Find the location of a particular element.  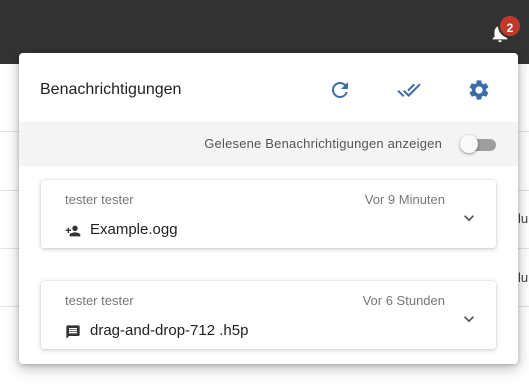

notification-card: tester tester Vor 9 Minuten Example.ogg is located at coordinates (268, 214).